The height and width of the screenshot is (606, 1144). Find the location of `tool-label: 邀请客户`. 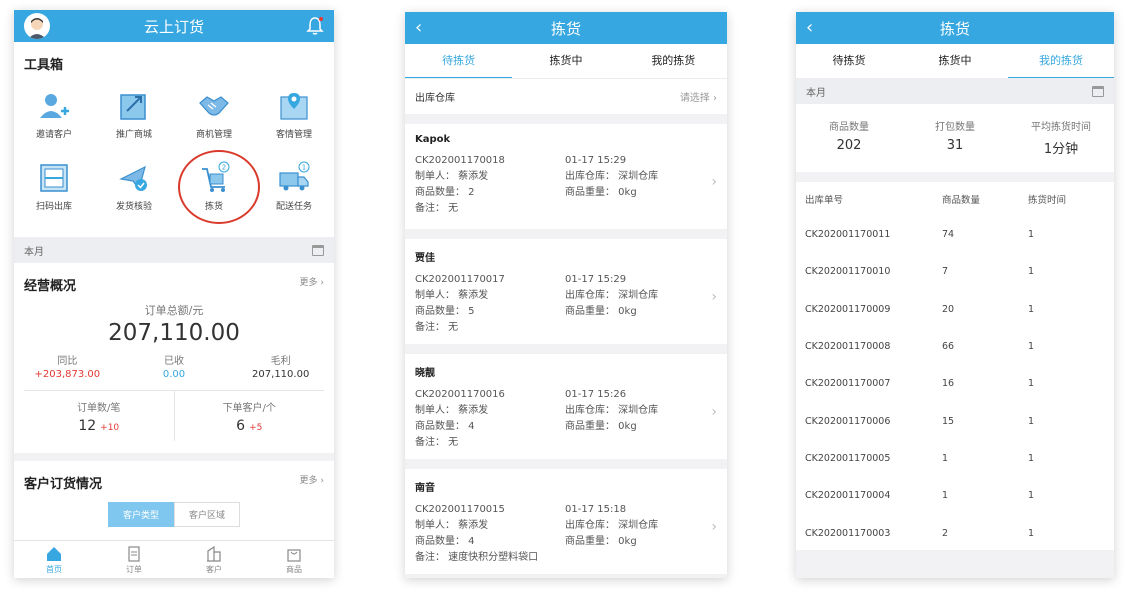

tool-label: 邀请客户 is located at coordinates (53, 135).